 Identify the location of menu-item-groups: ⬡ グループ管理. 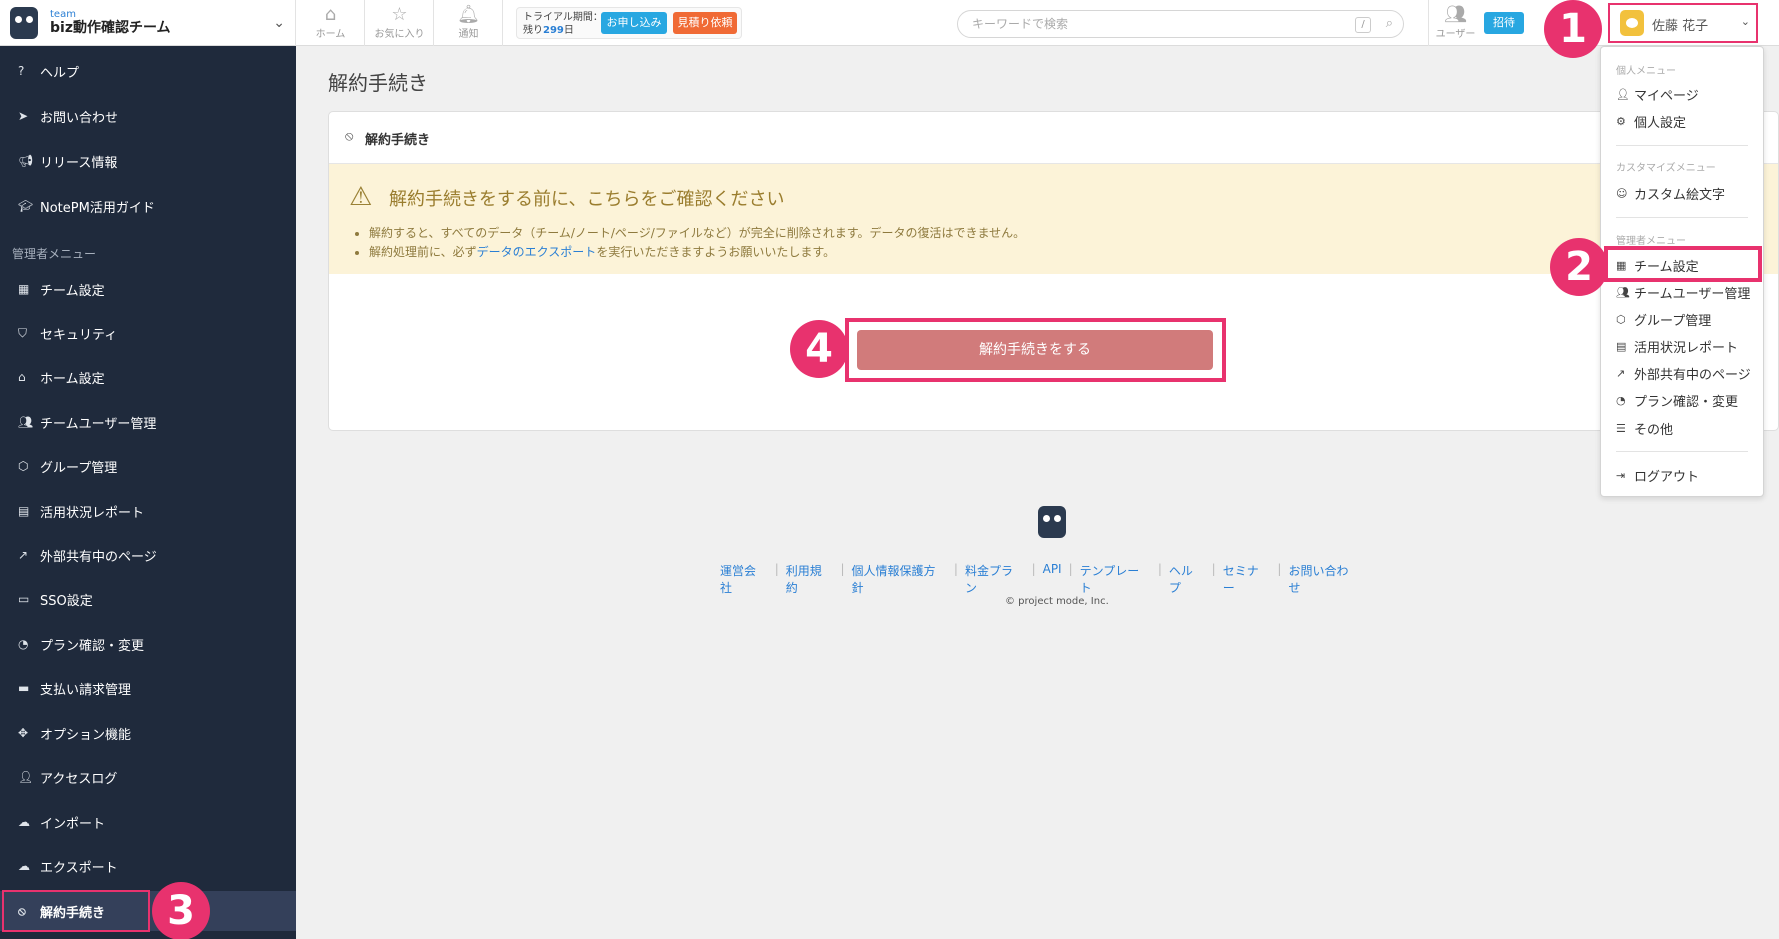
(1663, 319).